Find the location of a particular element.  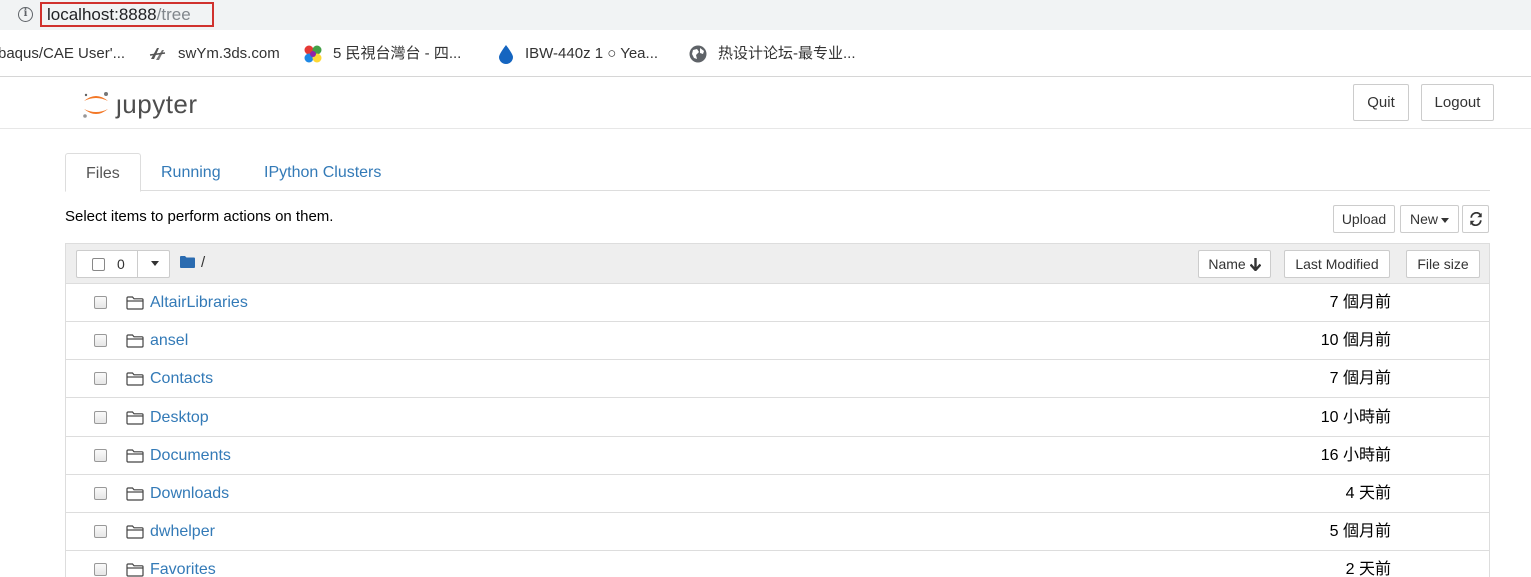

bookmark-swym: swYm.3ds.com is located at coordinates (229, 54).